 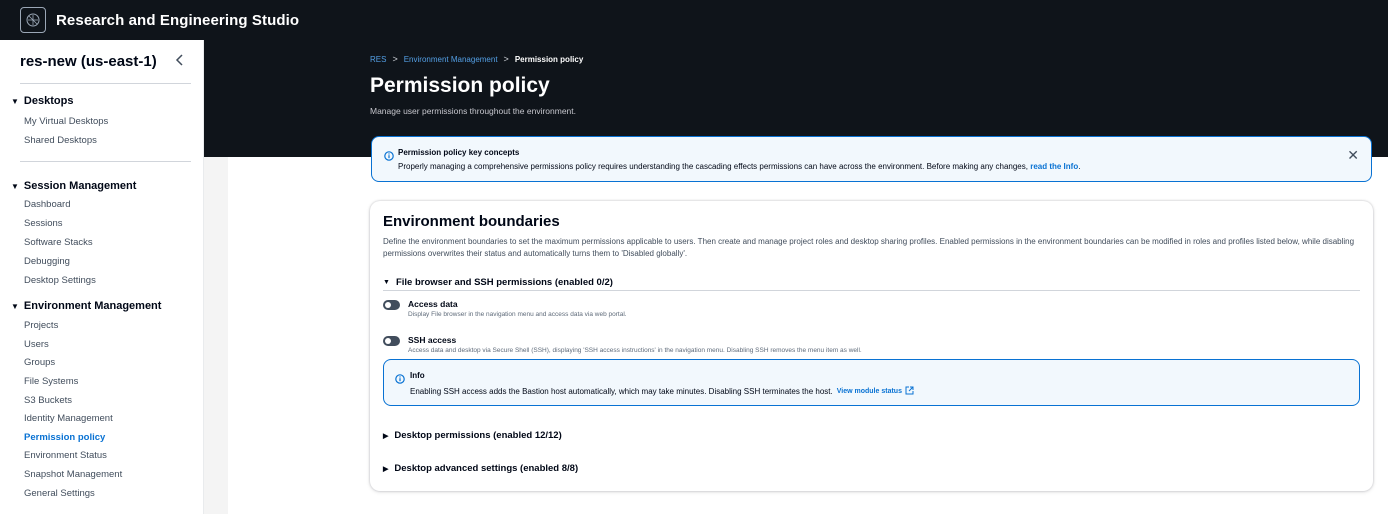 What do you see at coordinates (36, 344) in the screenshot?
I see `sidebar-item-users: Users` at bounding box center [36, 344].